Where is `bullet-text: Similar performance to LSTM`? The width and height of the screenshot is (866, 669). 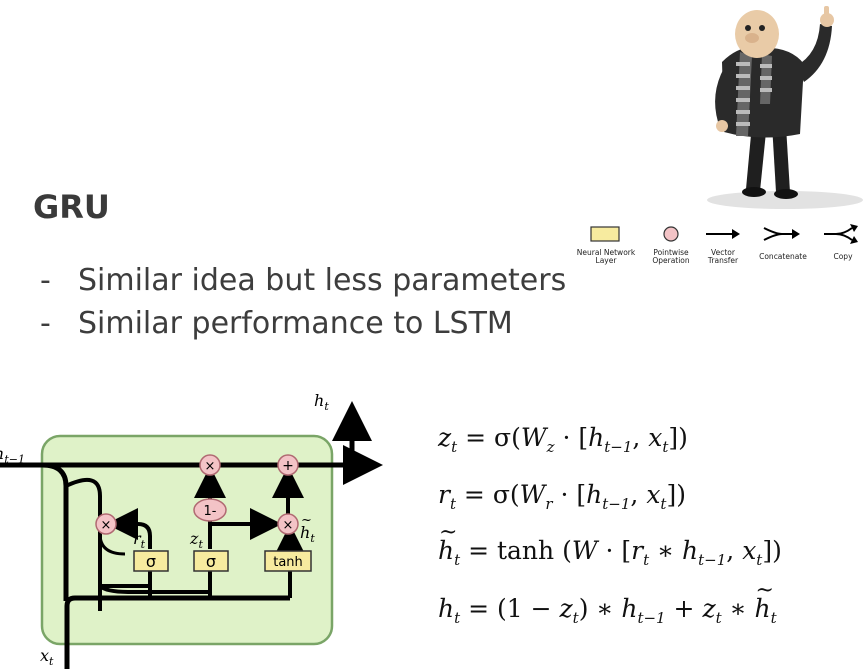 bullet-text: Similar performance to LSTM is located at coordinates (295, 323).